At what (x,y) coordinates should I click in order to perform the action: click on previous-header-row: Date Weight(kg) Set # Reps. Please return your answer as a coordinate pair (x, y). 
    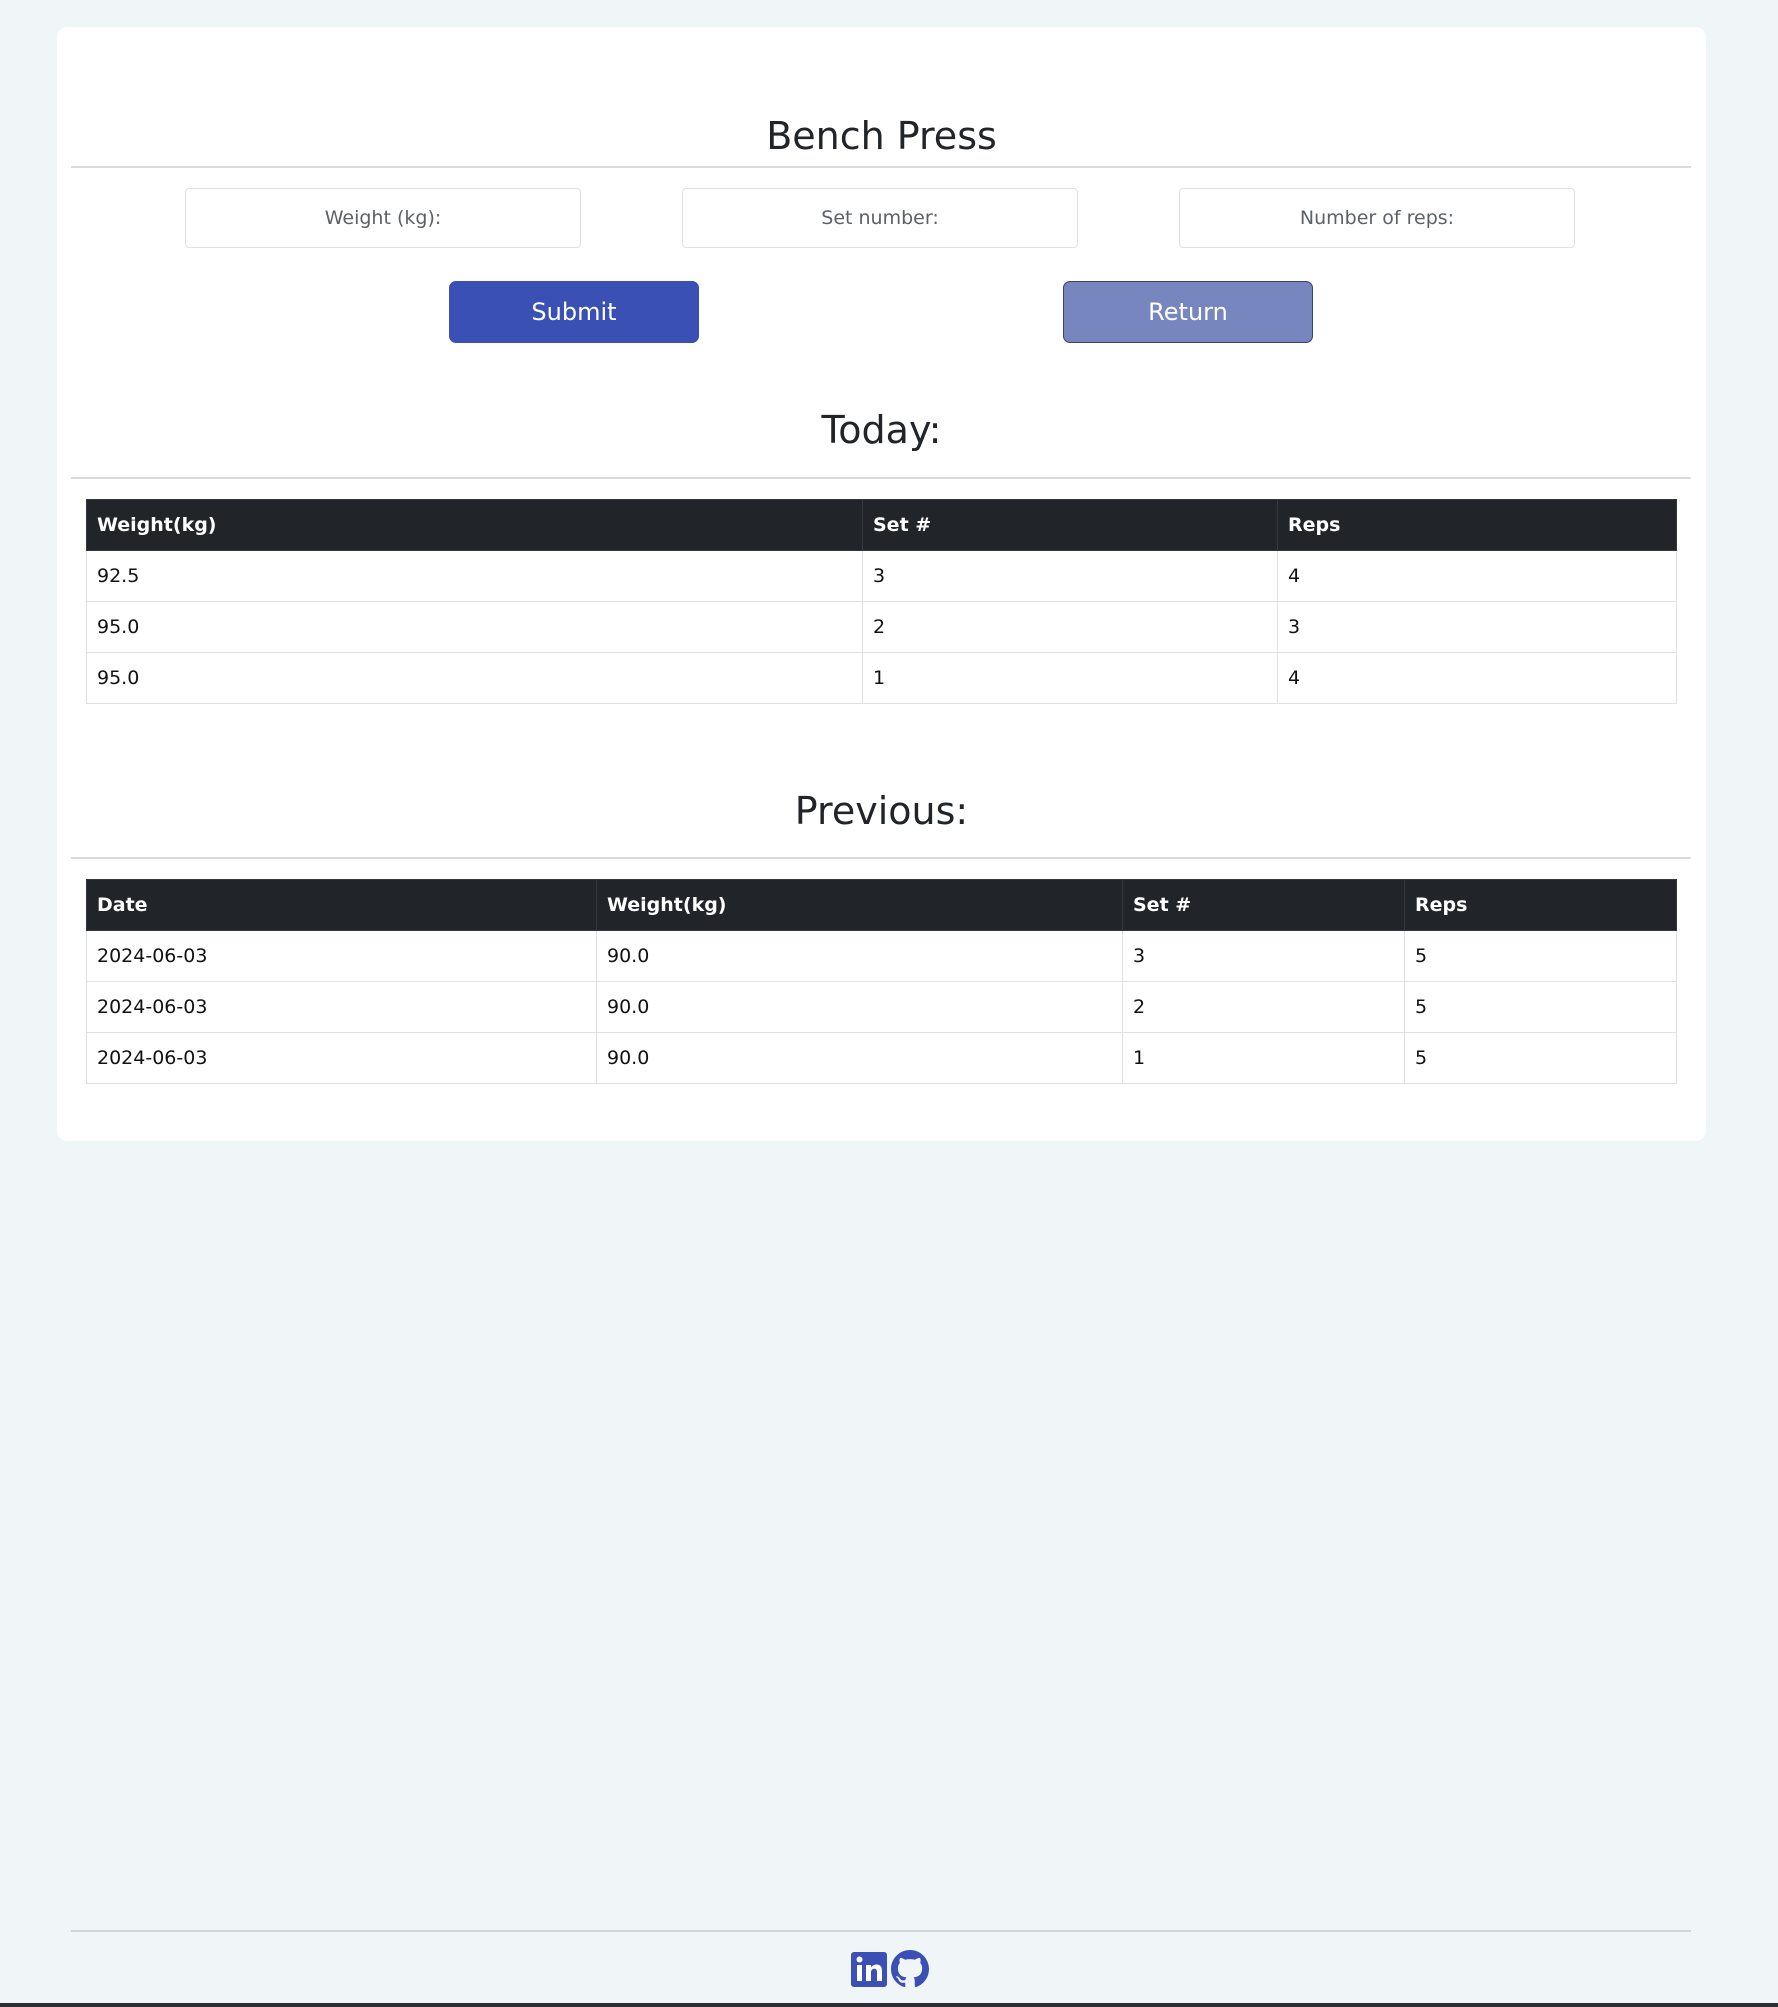
    Looking at the image, I should click on (881, 905).